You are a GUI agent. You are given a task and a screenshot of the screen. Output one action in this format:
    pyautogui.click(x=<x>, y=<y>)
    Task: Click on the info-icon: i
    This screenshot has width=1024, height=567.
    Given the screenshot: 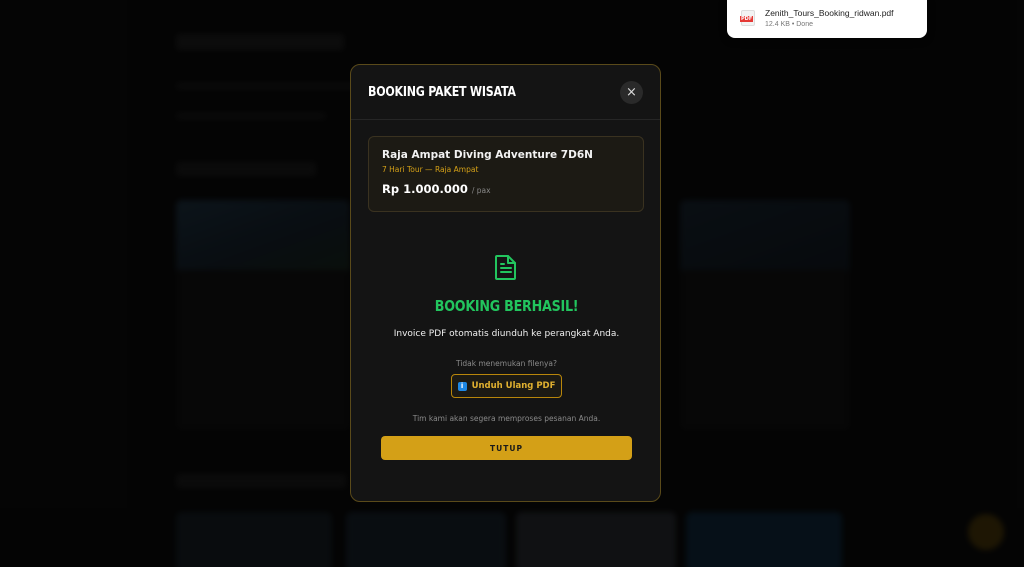 What is the action you would take?
    pyautogui.click(x=462, y=386)
    